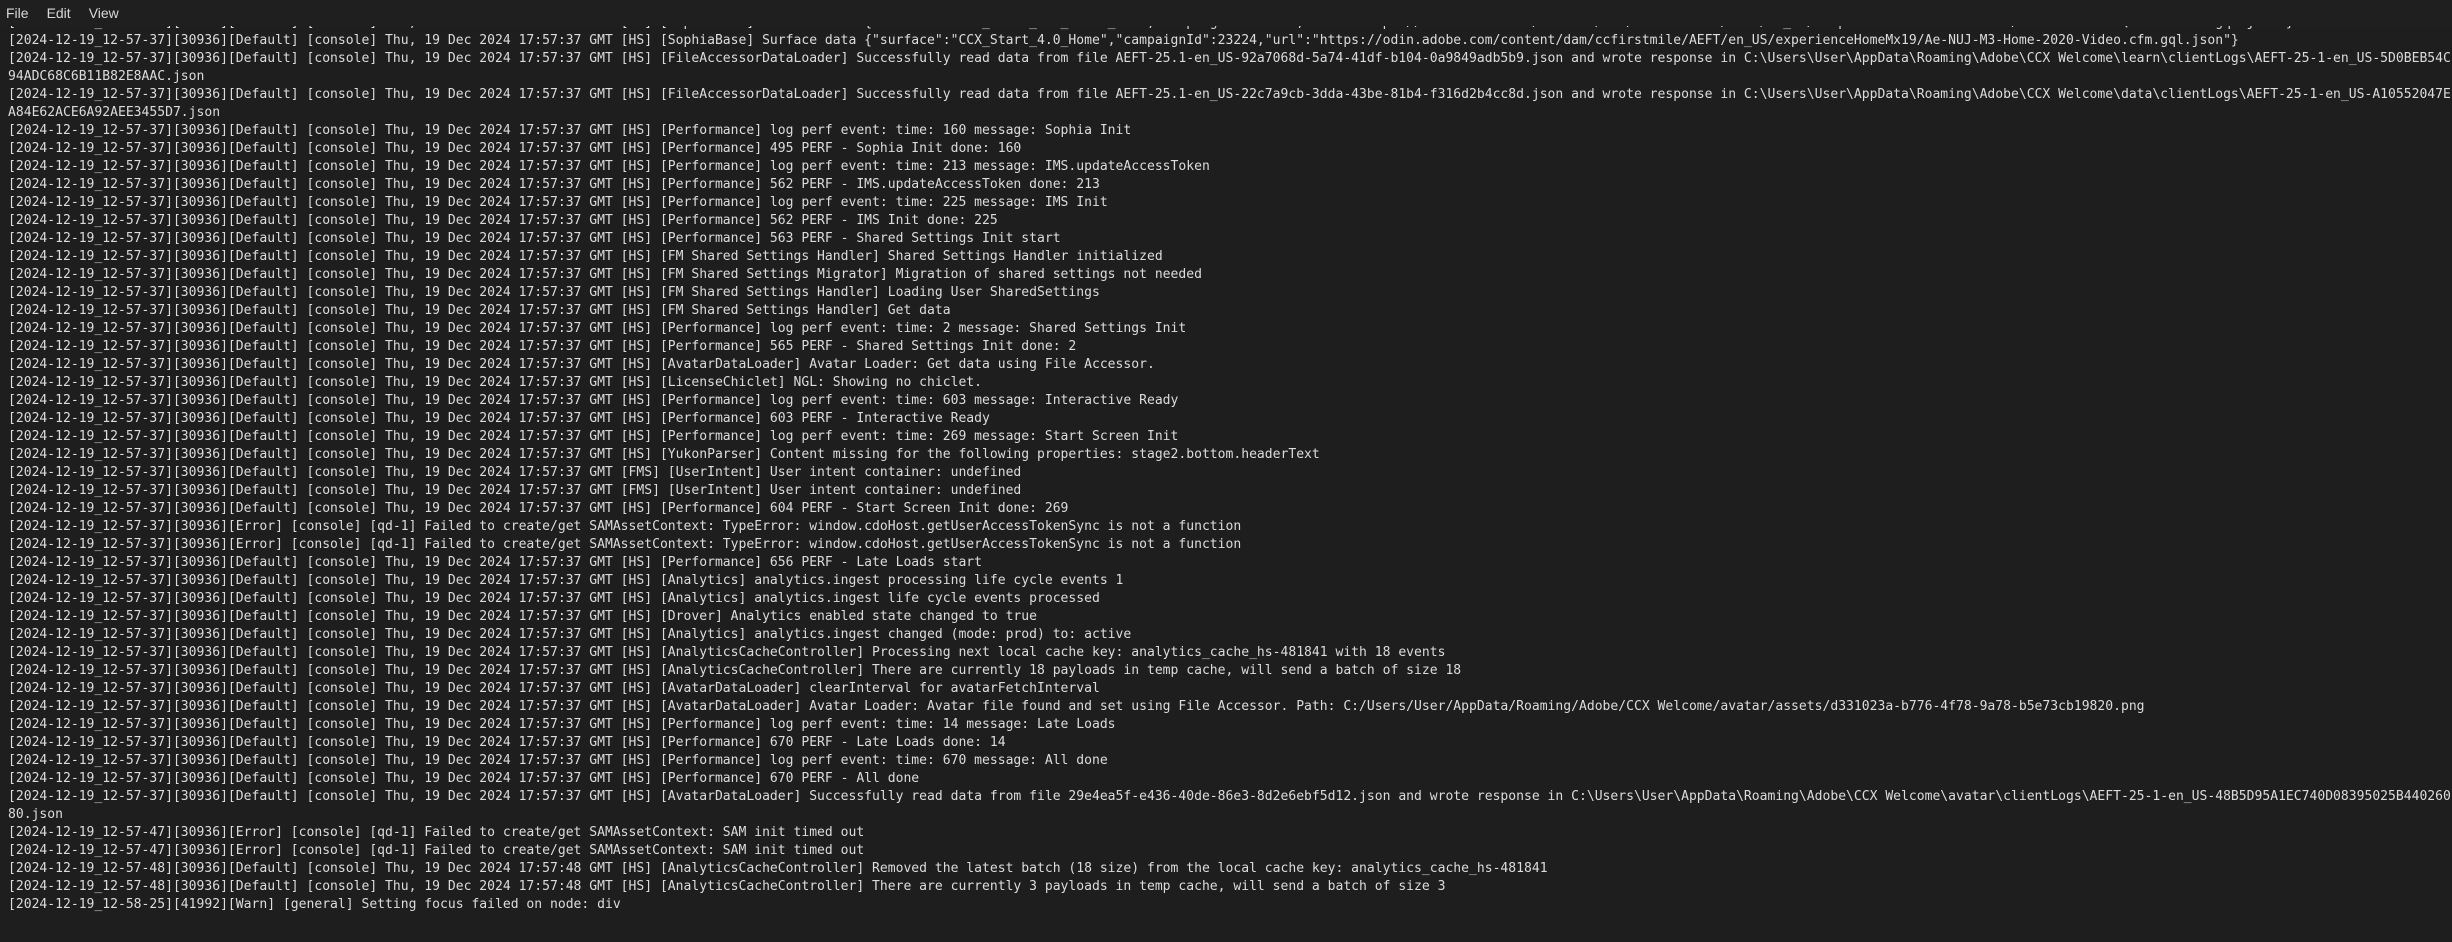 This screenshot has width=2452, height=942. Describe the element at coordinates (19, 13) in the screenshot. I see `menu-file: File` at that location.